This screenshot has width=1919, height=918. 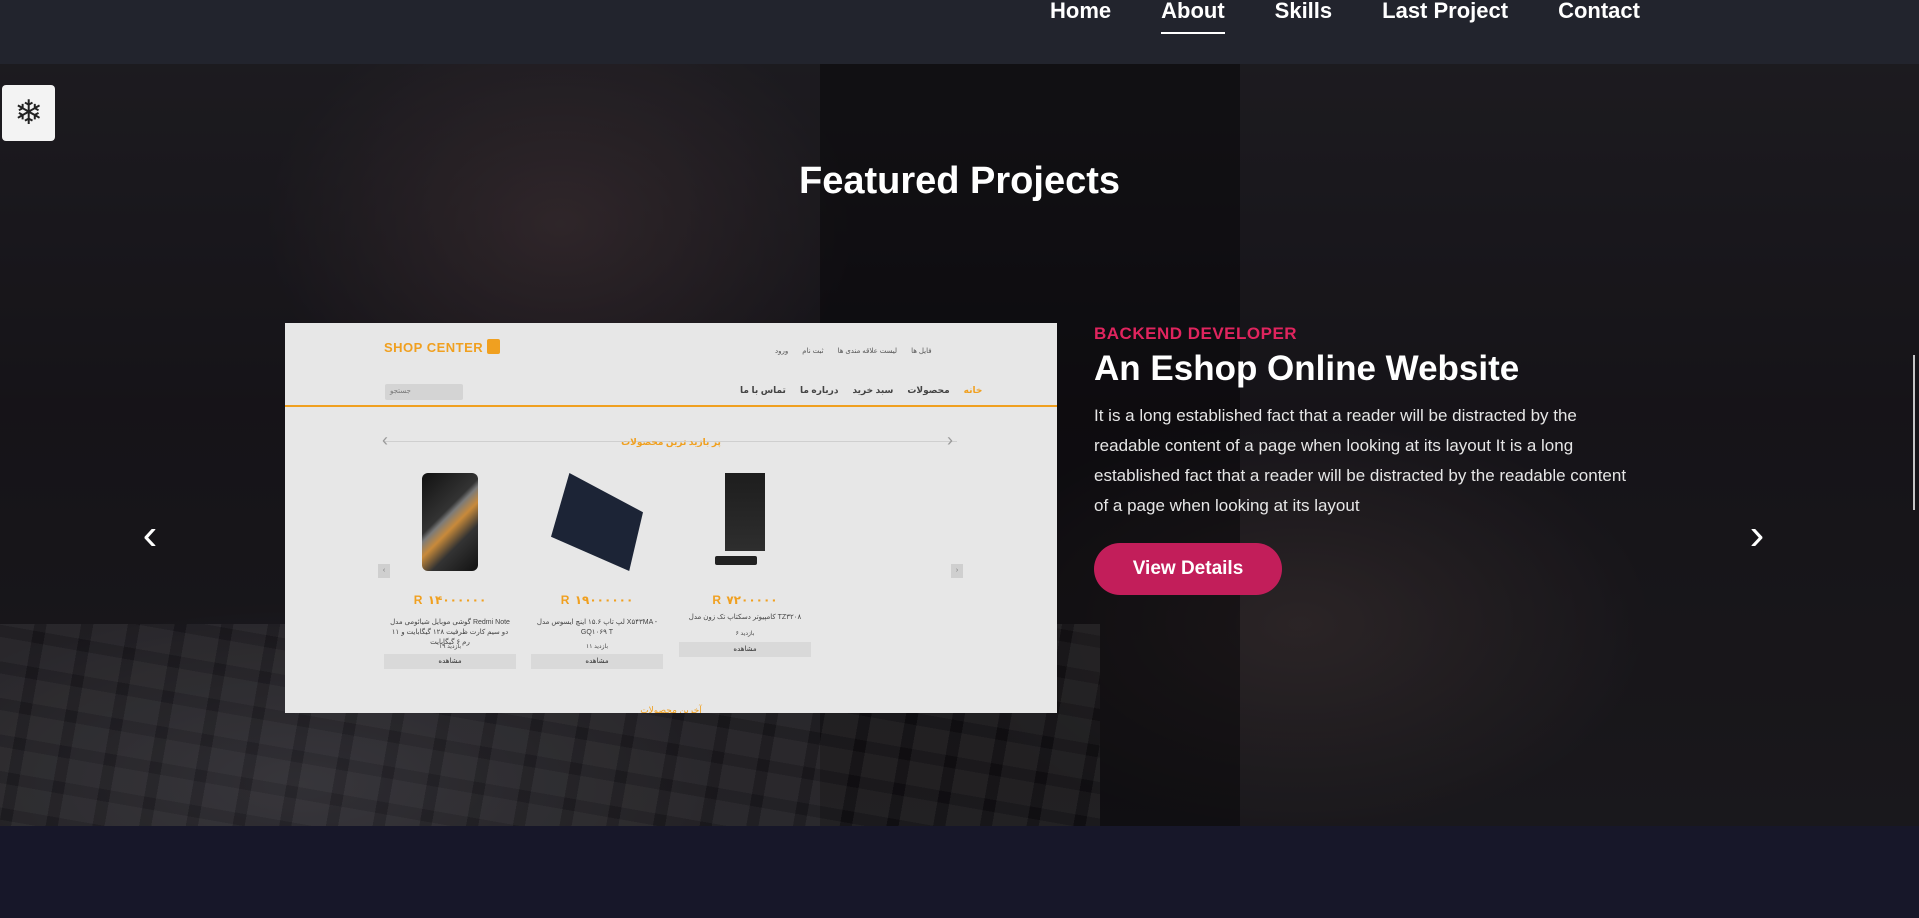 I want to click on nav-home: Home, so click(x=1080, y=17).